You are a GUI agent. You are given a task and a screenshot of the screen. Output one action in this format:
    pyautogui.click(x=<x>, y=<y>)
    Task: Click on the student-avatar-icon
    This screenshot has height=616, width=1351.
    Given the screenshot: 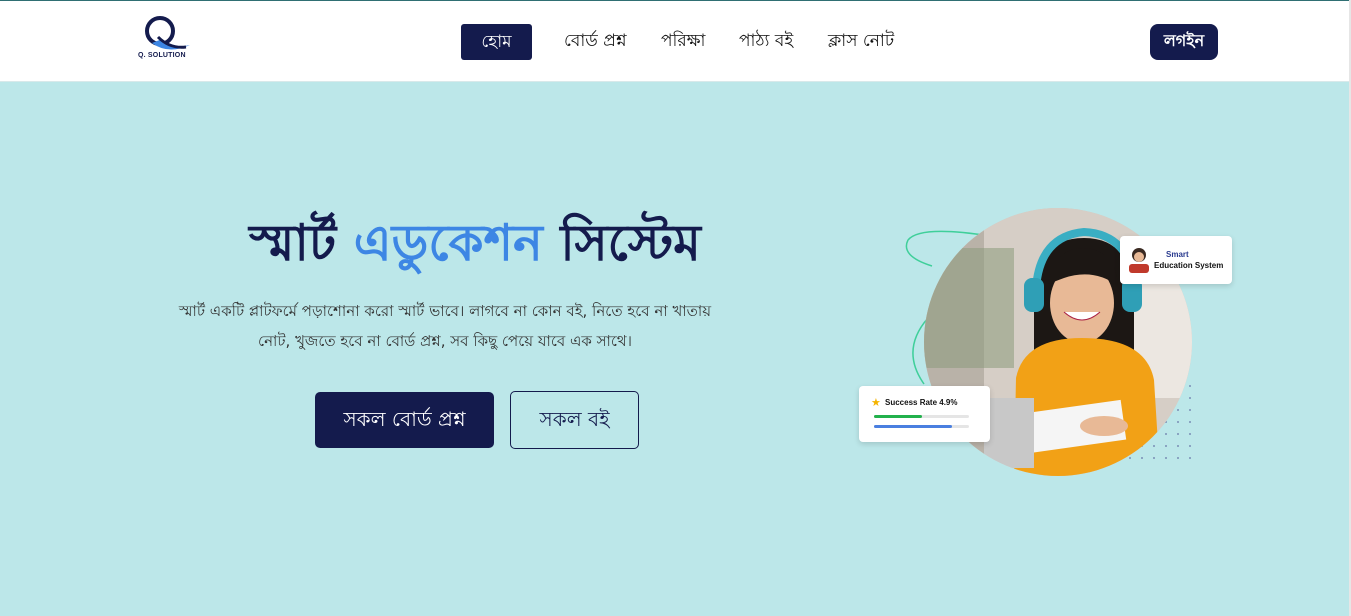 What is the action you would take?
    pyautogui.click(x=1139, y=260)
    